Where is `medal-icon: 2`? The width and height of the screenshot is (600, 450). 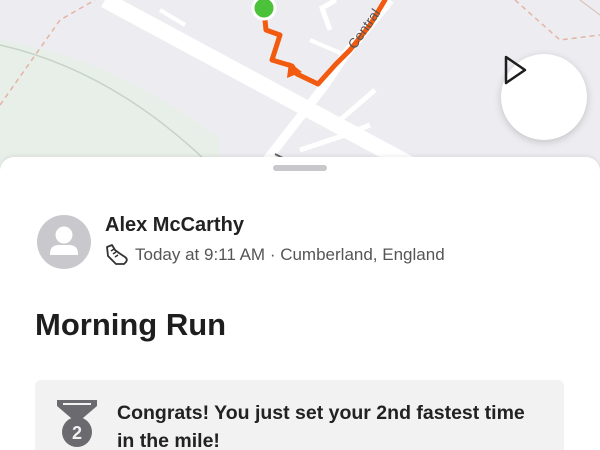 medal-icon: 2 is located at coordinates (77, 423).